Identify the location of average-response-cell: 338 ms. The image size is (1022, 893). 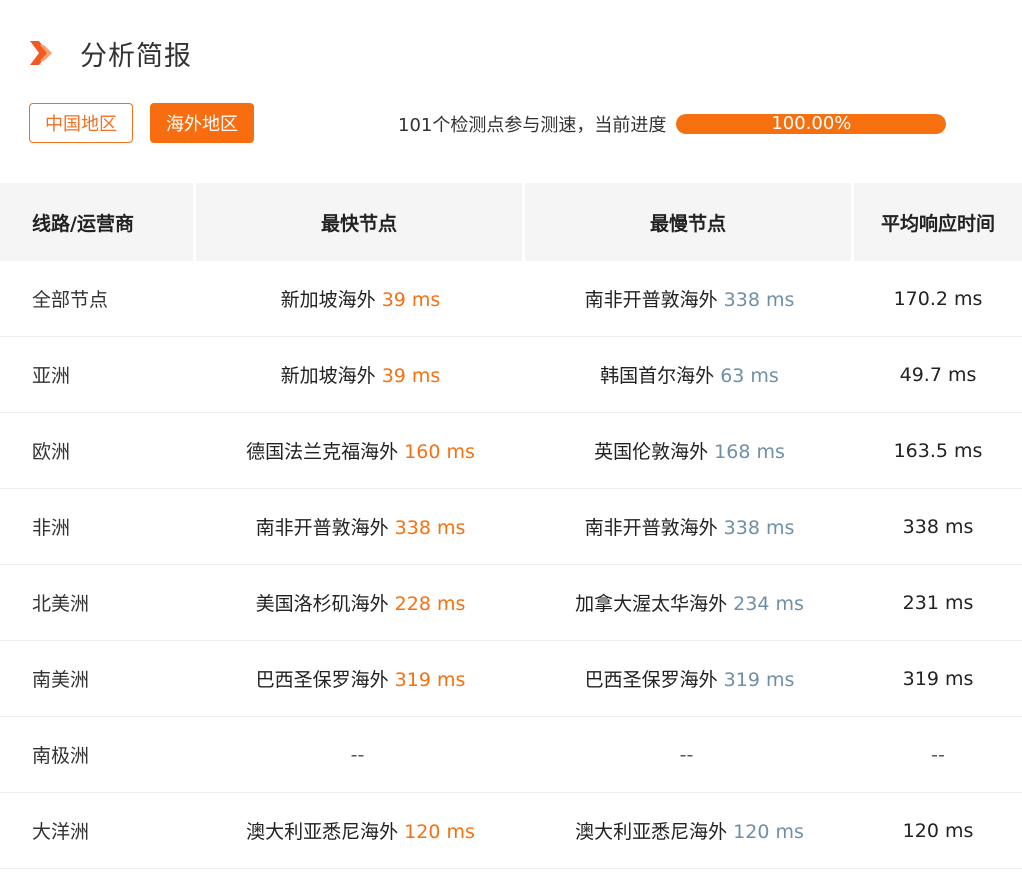
(938, 527).